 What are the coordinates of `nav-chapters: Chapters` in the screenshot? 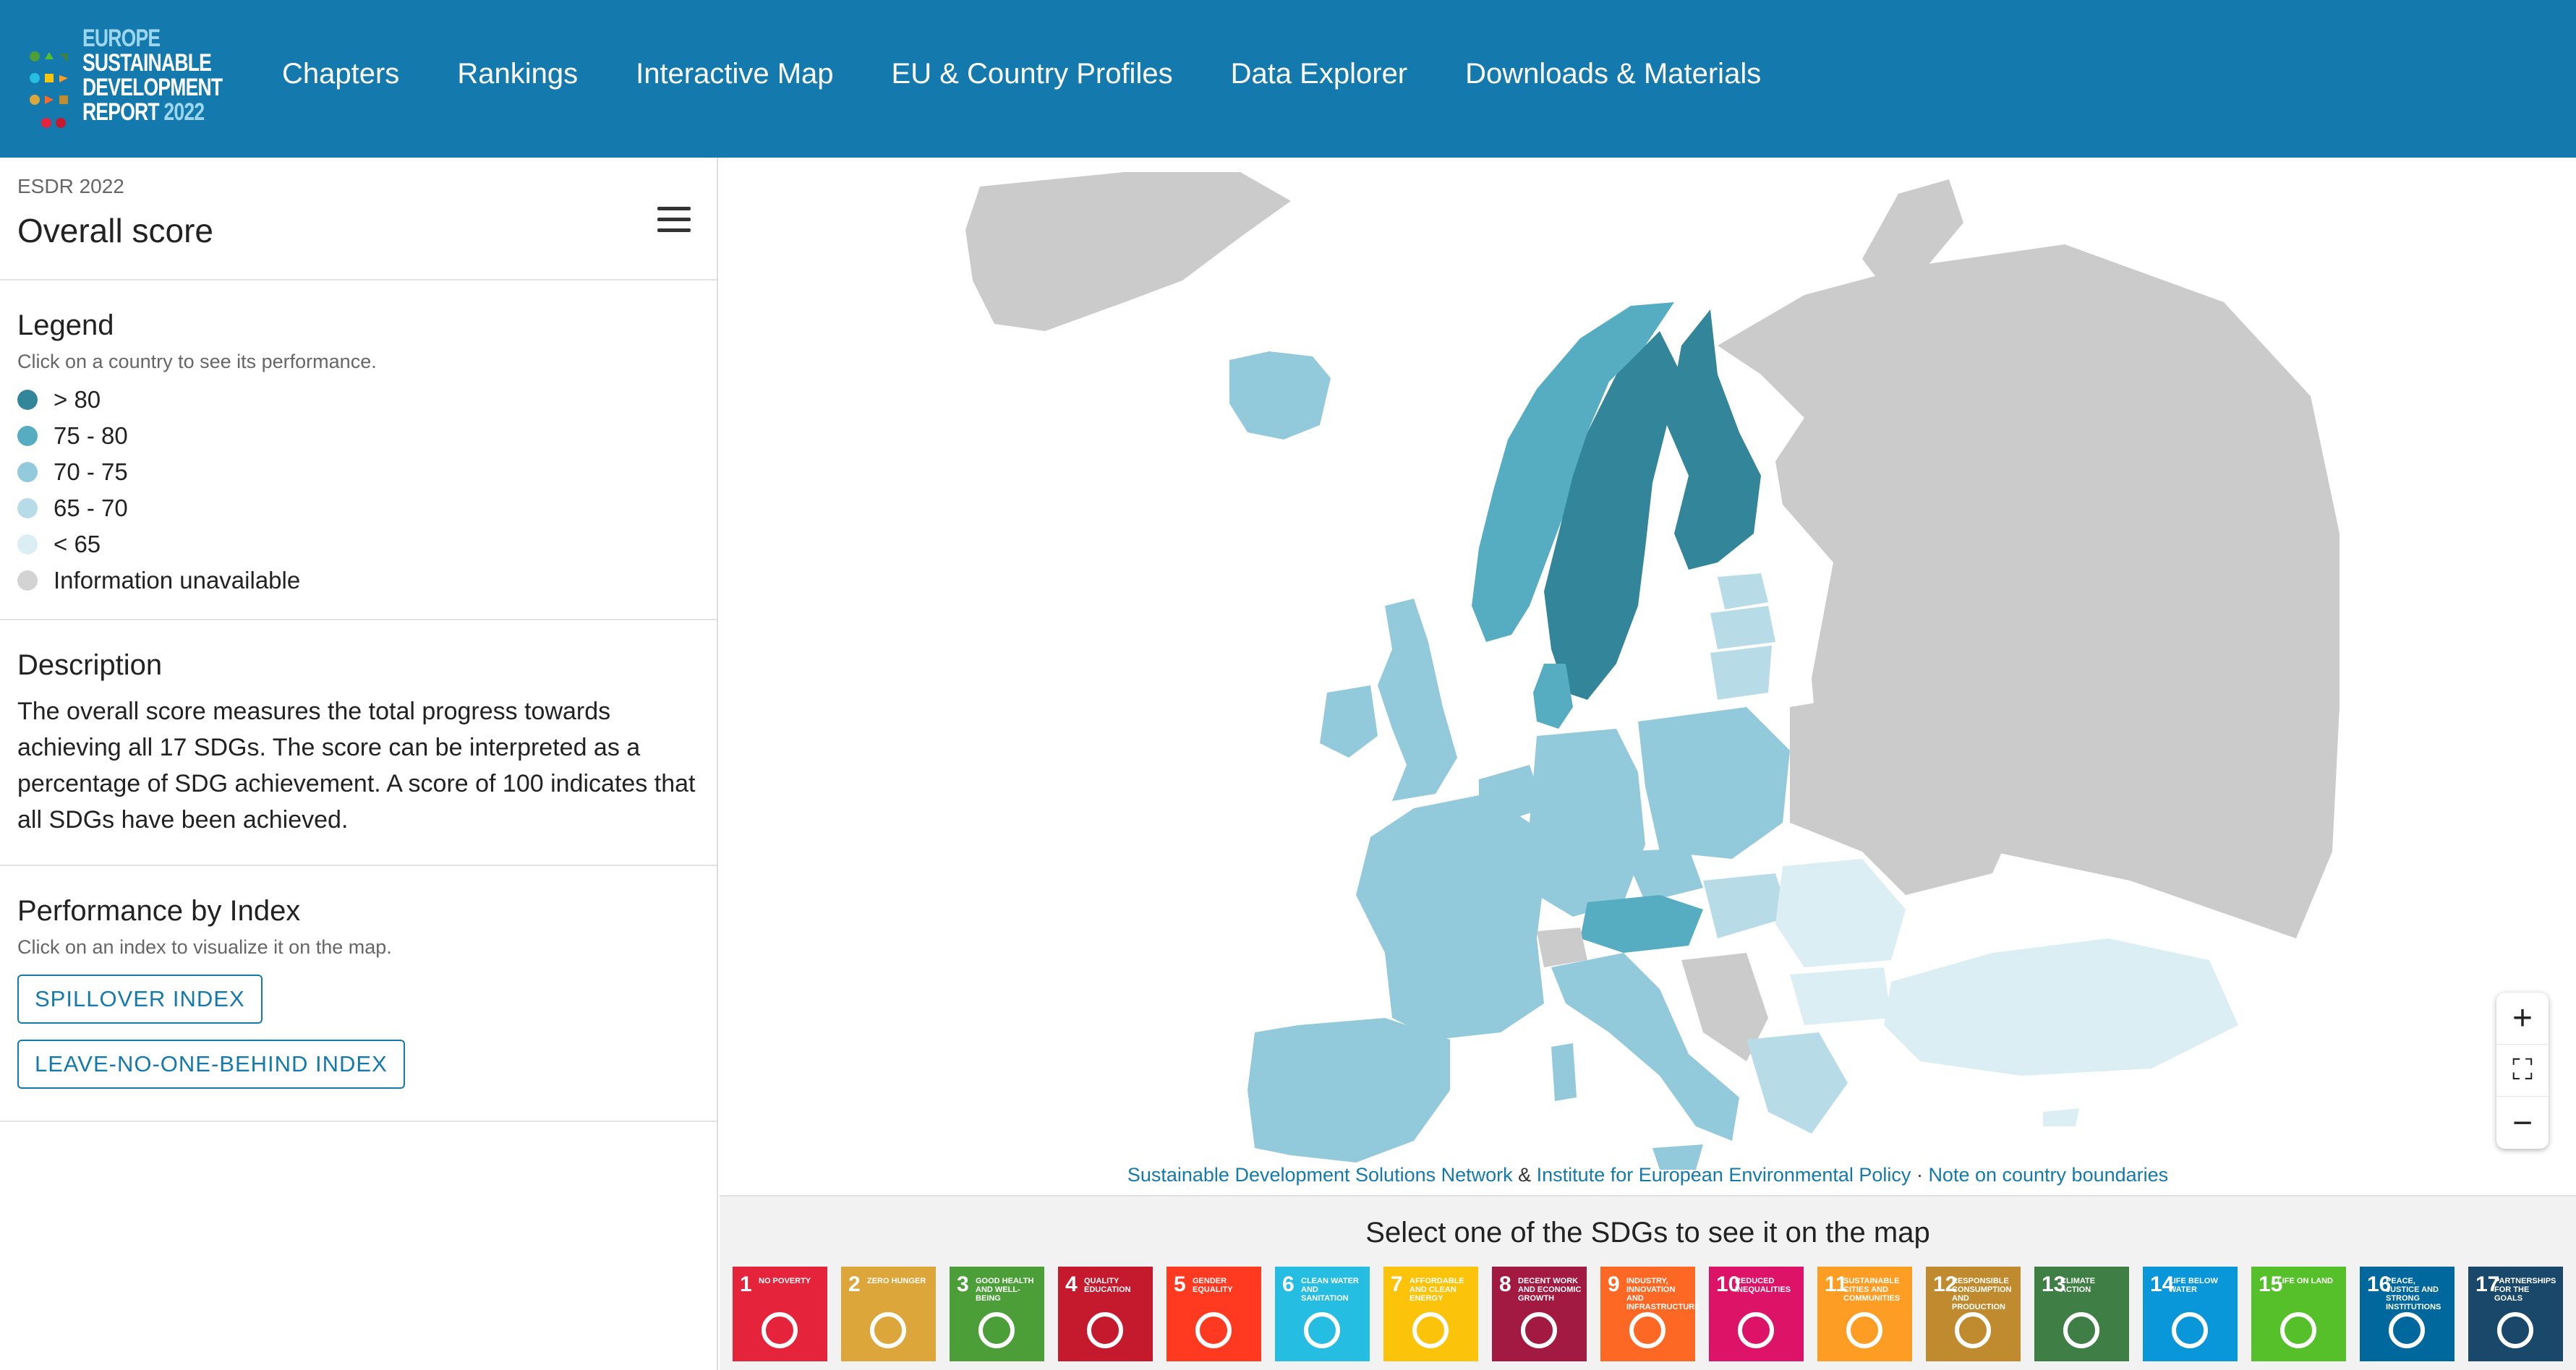 It's located at (340, 74).